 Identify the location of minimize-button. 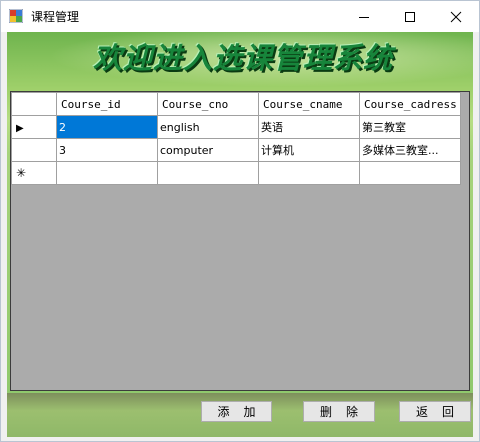
(364, 16).